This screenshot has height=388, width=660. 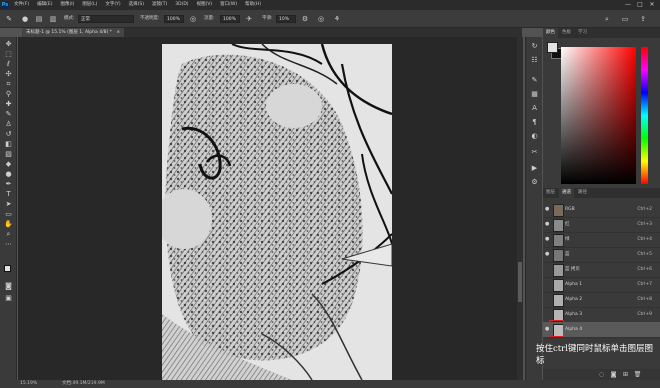 What do you see at coordinates (582, 33) in the screenshot?
I see `tab-learn: 学习` at bounding box center [582, 33].